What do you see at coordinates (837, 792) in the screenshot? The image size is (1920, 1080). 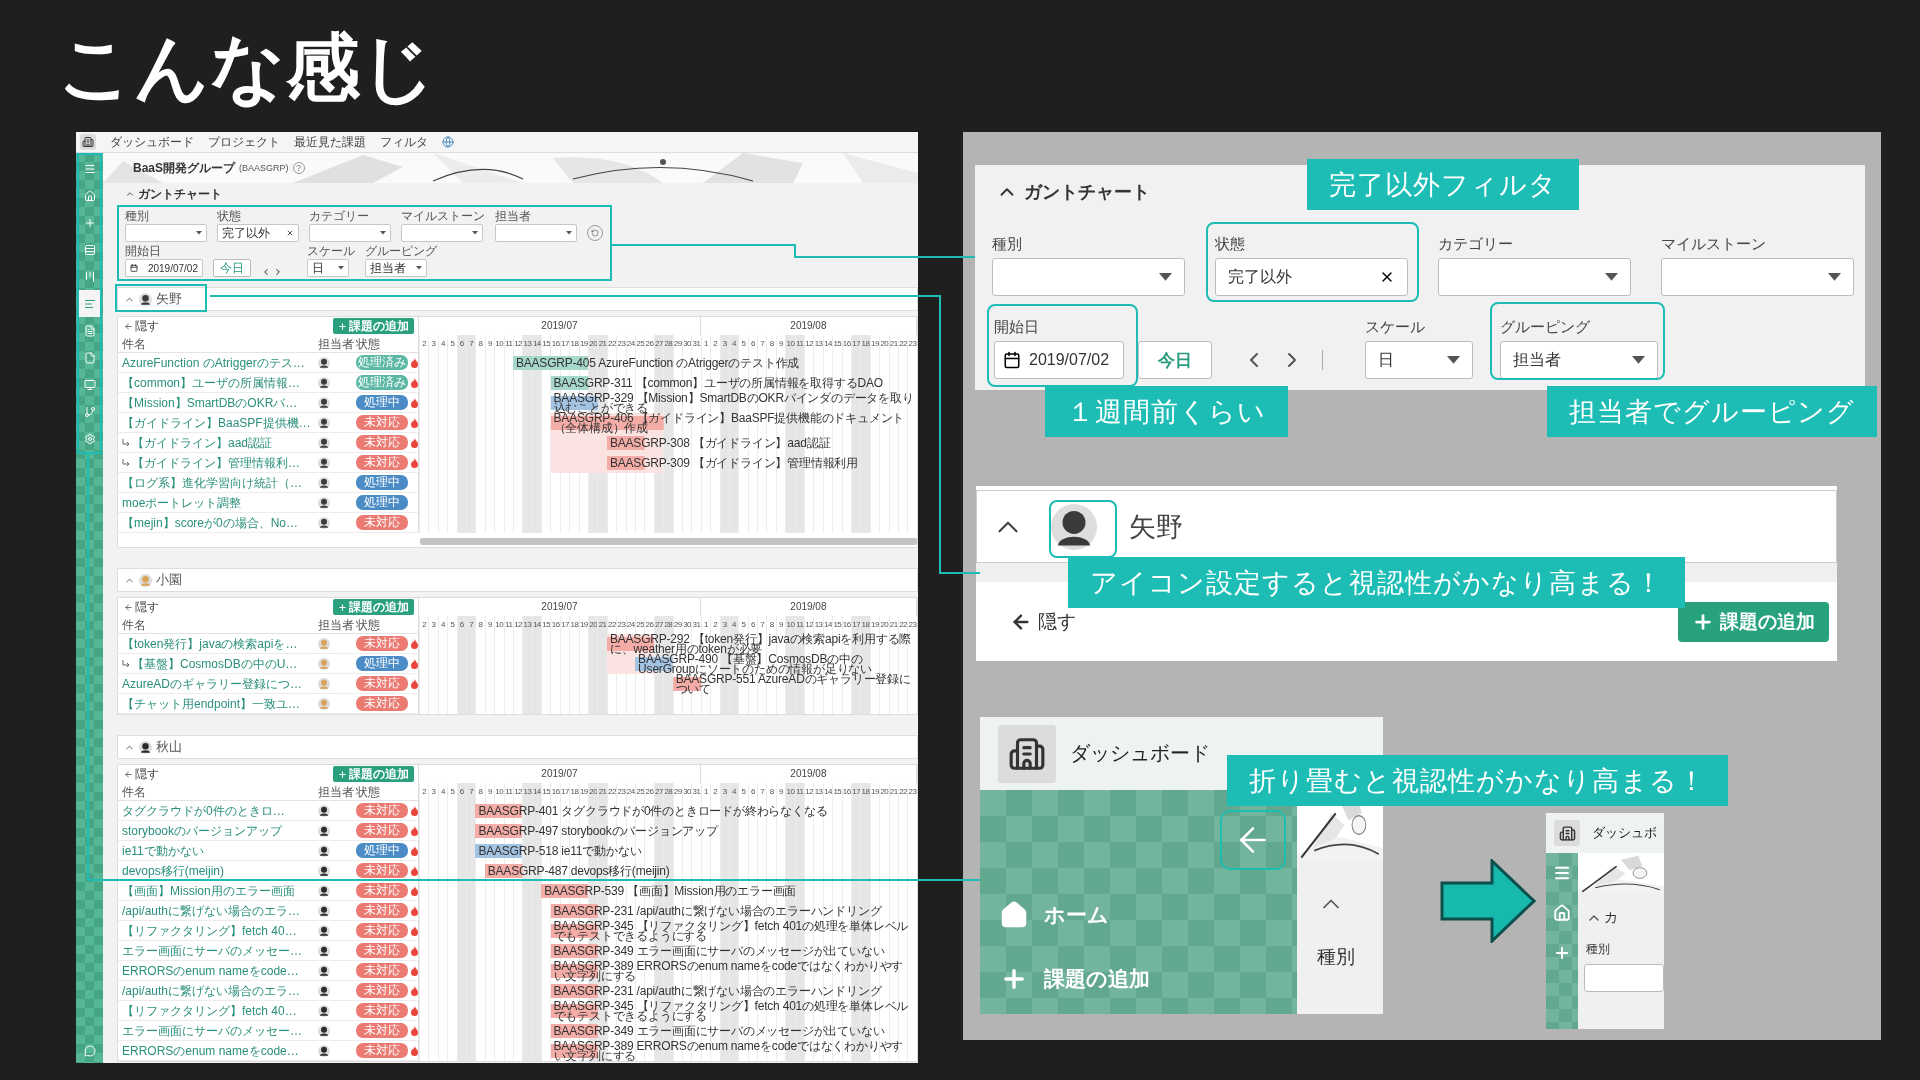 I see `day-label: 15` at bounding box center [837, 792].